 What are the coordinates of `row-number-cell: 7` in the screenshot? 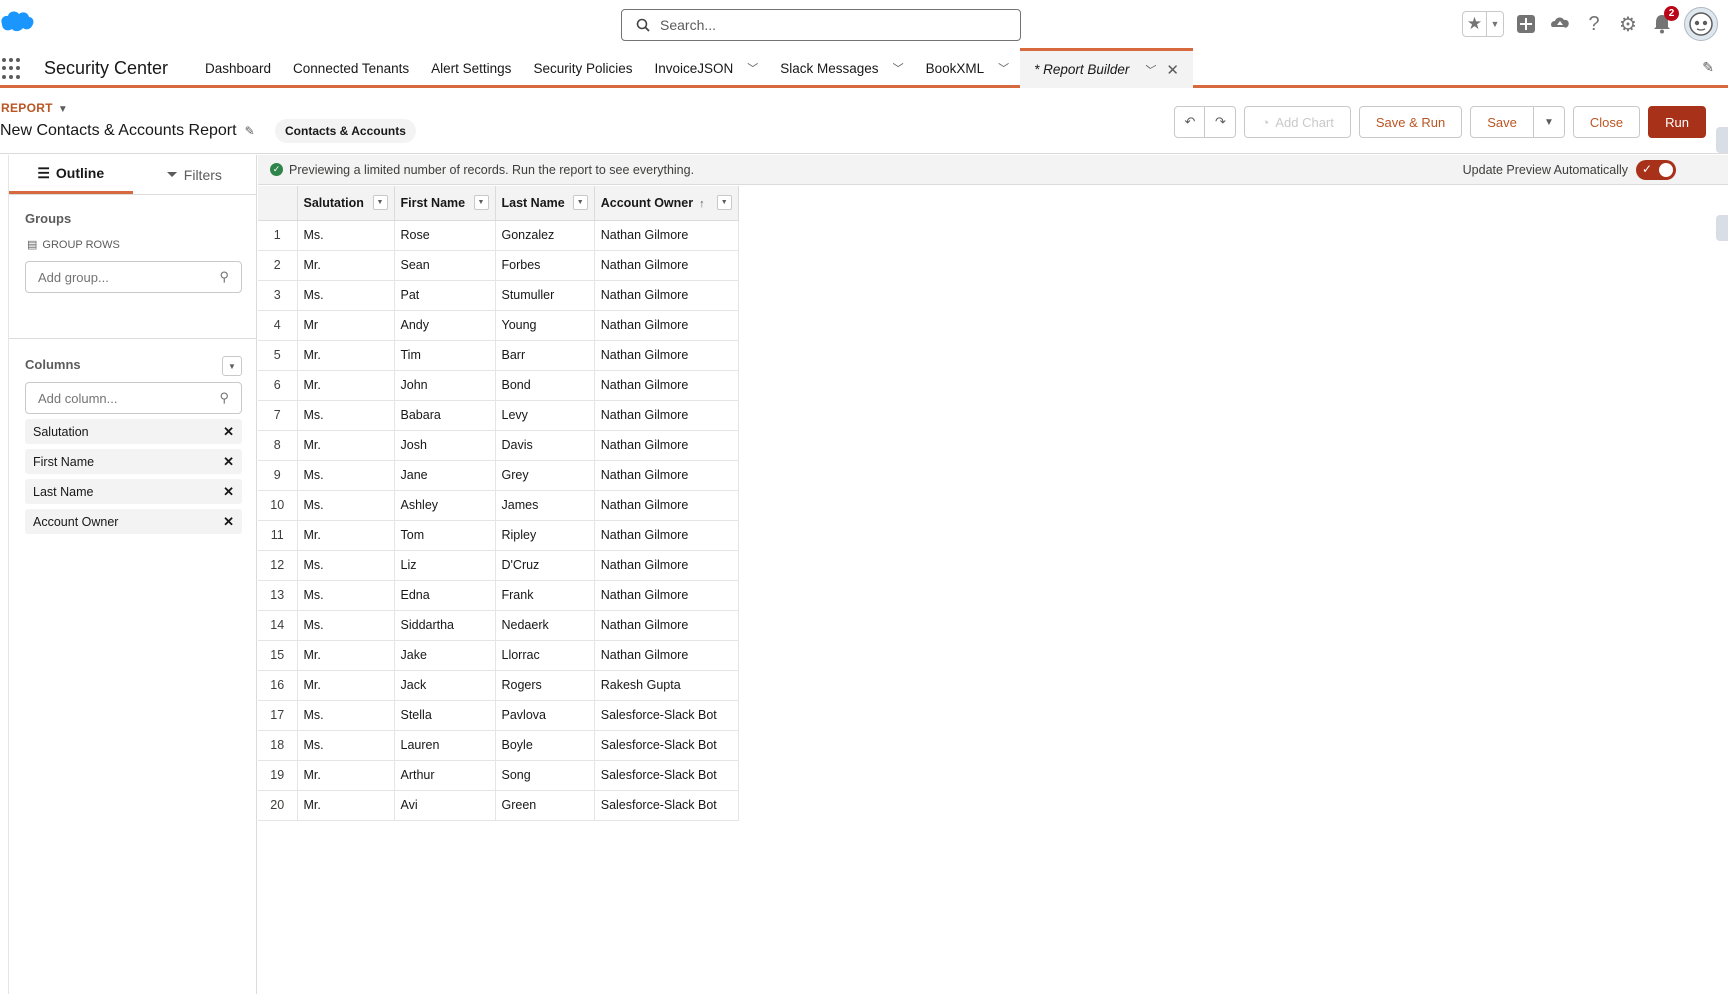 It's located at (278, 415).